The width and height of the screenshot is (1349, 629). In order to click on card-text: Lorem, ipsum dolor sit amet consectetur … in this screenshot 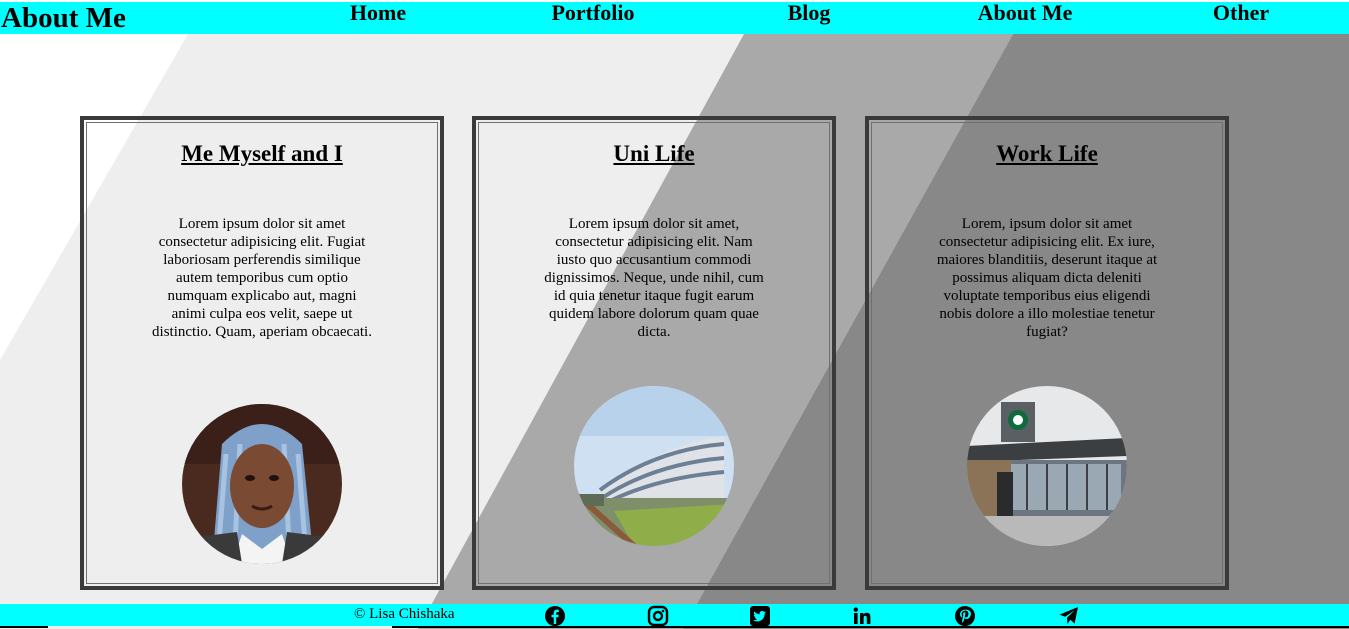, I will do `click(1047, 278)`.